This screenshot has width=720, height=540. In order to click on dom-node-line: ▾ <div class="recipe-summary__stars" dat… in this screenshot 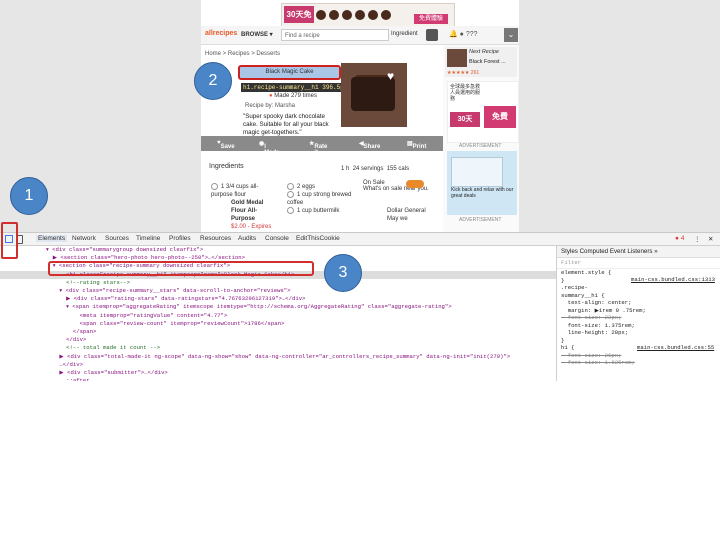, I will do `click(278, 291)`.